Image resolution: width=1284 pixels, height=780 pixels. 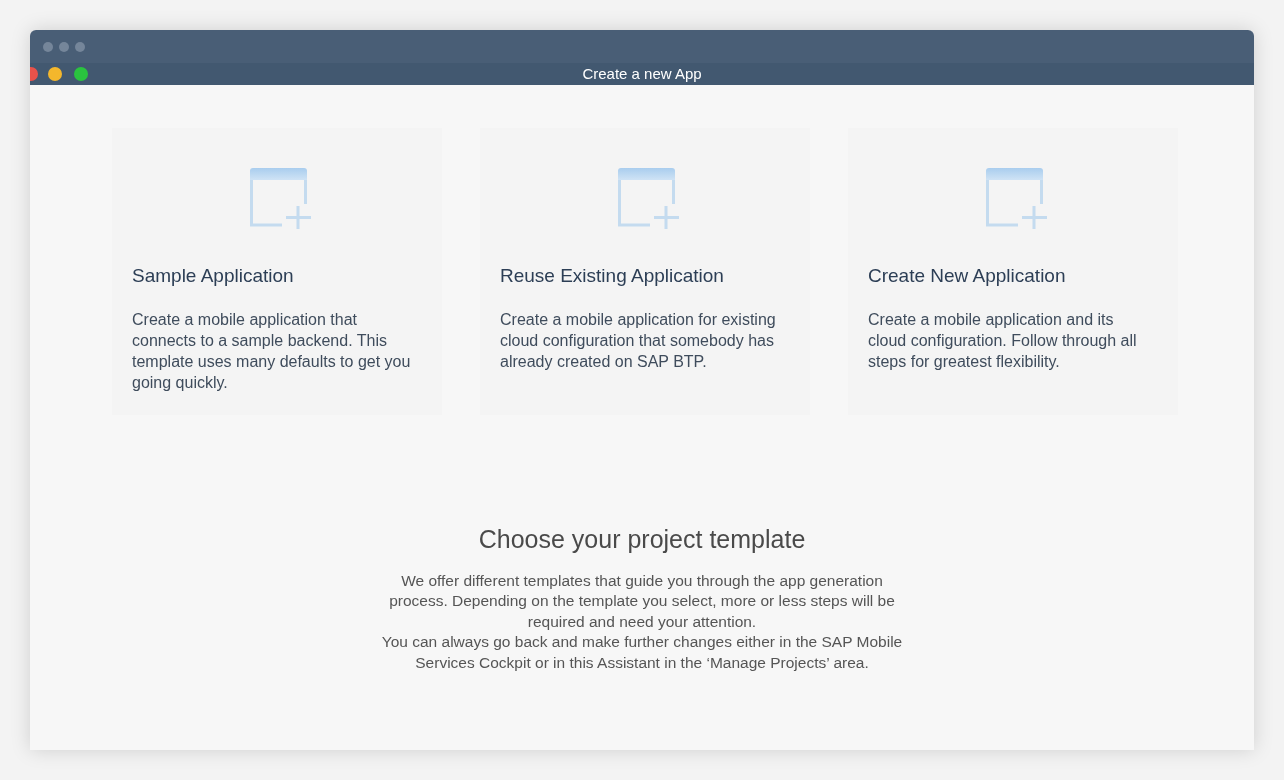 What do you see at coordinates (213, 276) in the screenshot?
I see `card-title: Sample Application` at bounding box center [213, 276].